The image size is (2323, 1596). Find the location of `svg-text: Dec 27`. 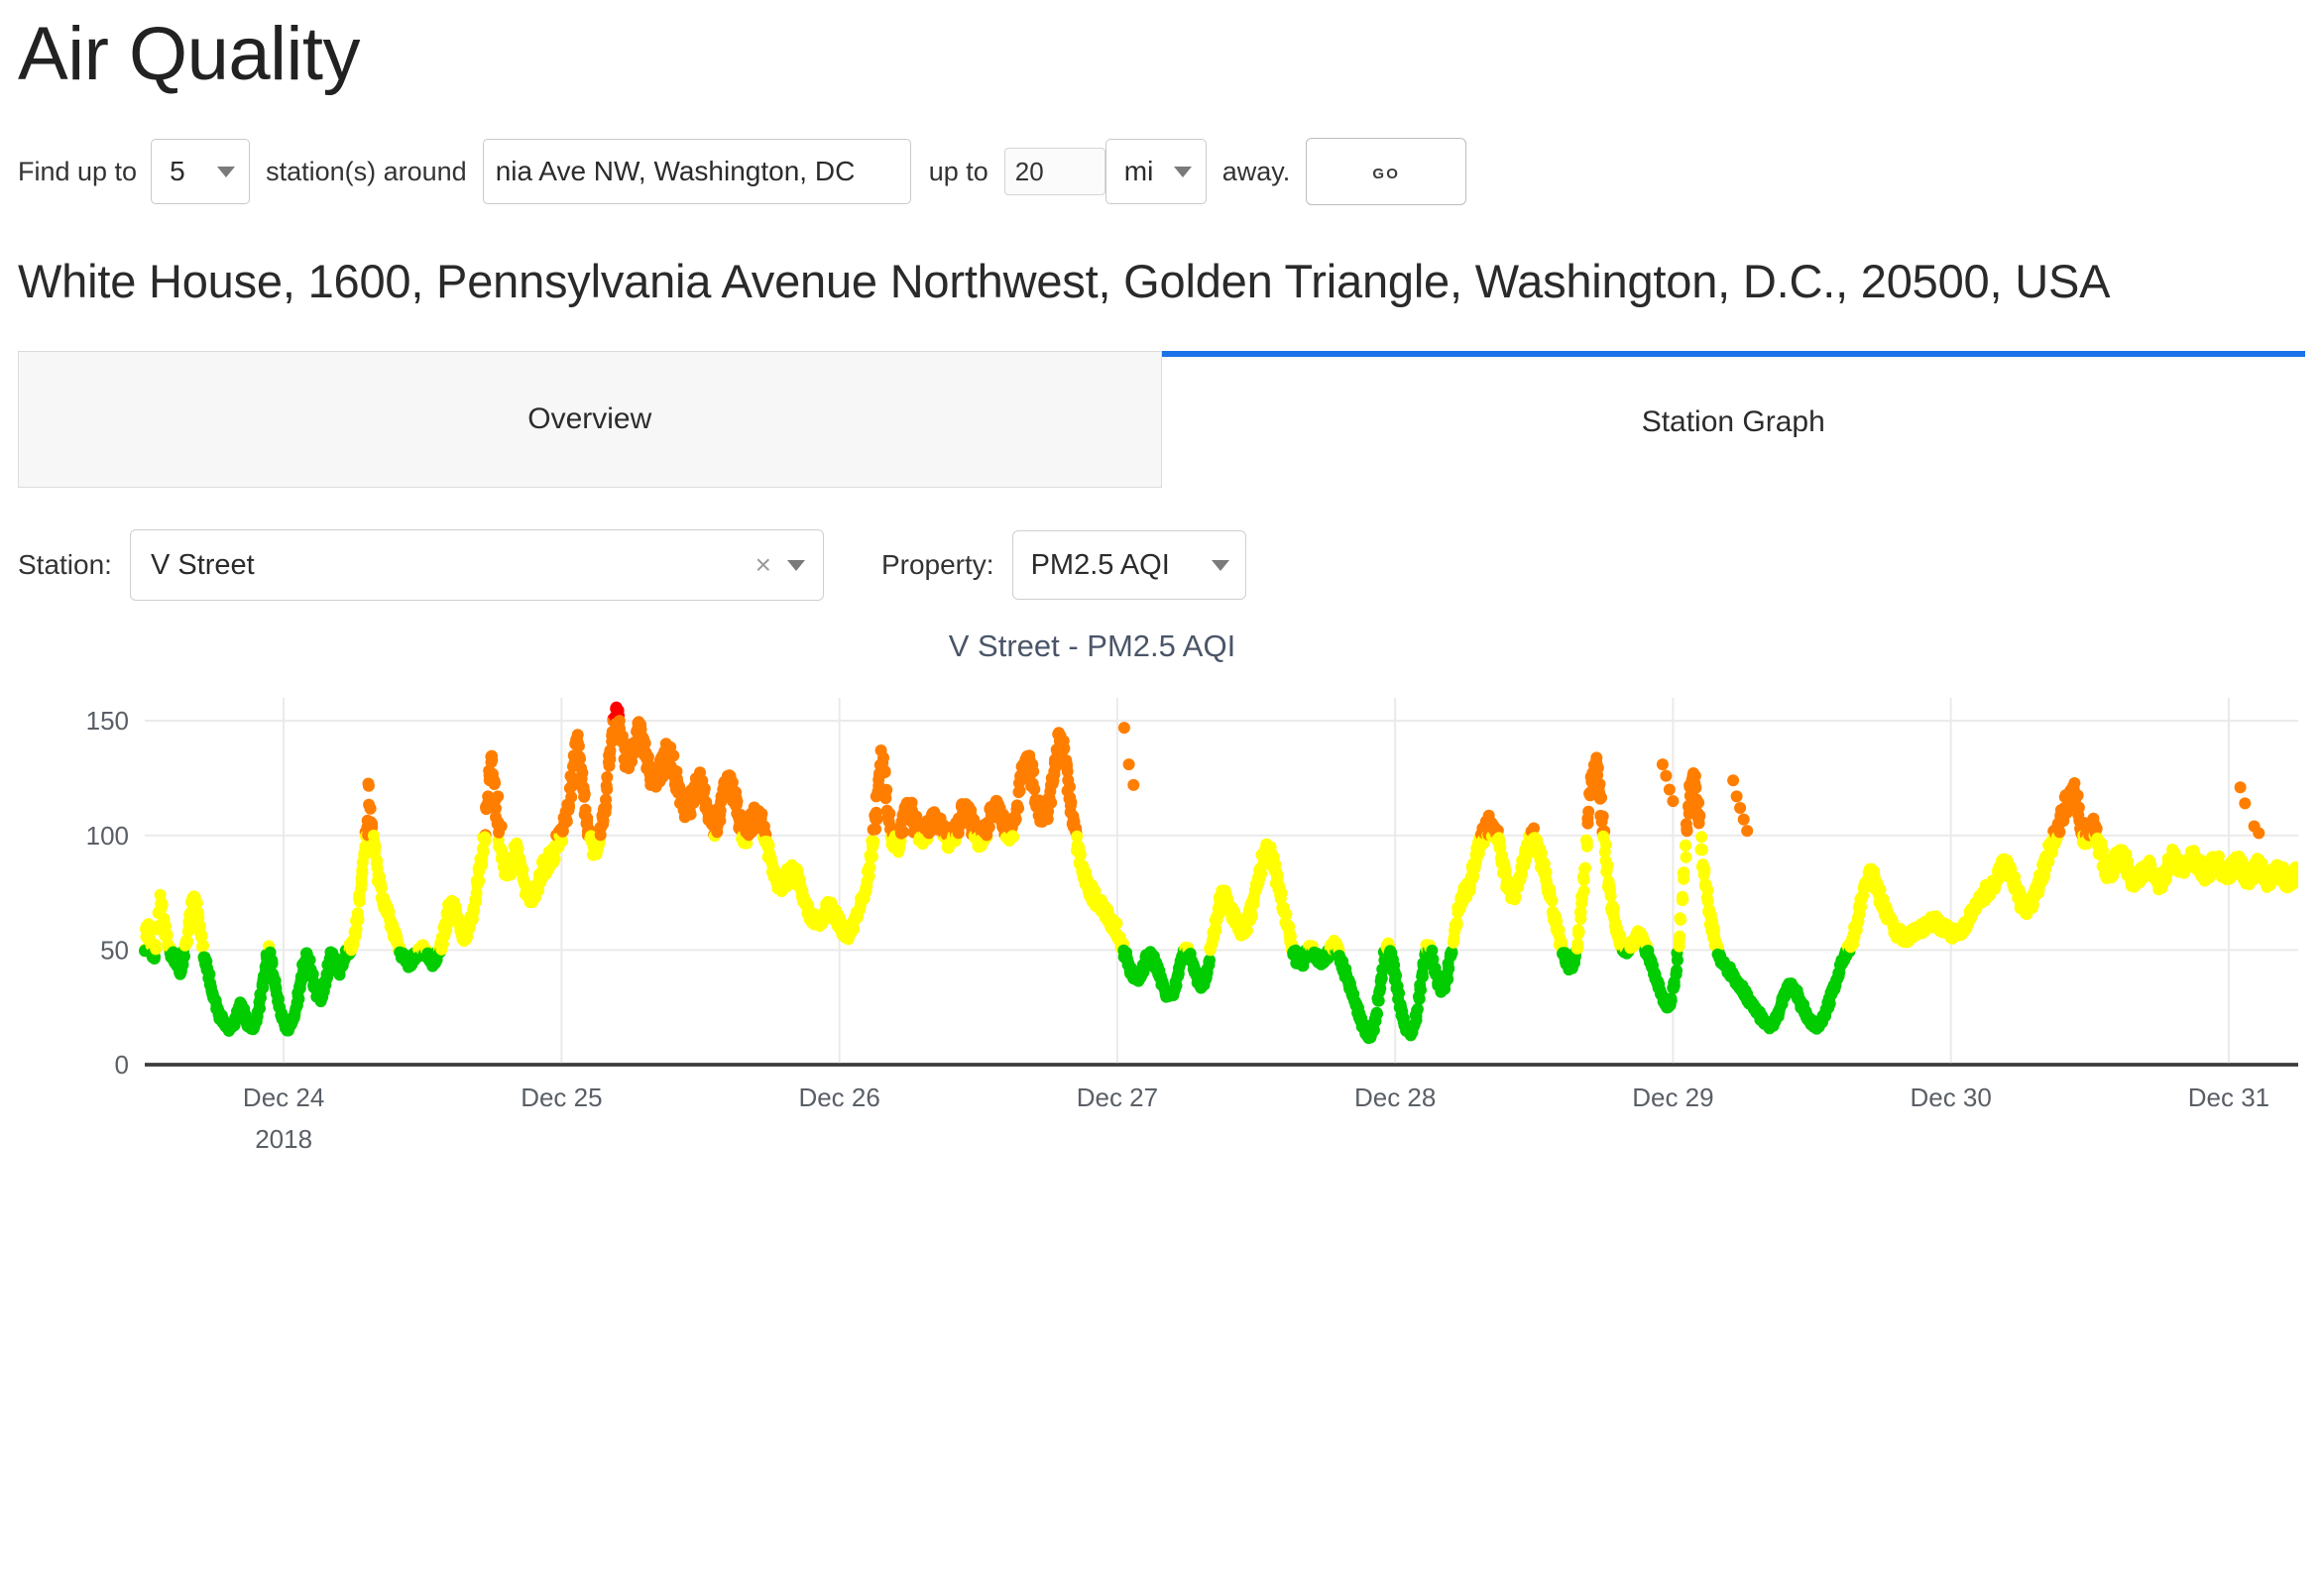

svg-text: Dec 27 is located at coordinates (1117, 1097).